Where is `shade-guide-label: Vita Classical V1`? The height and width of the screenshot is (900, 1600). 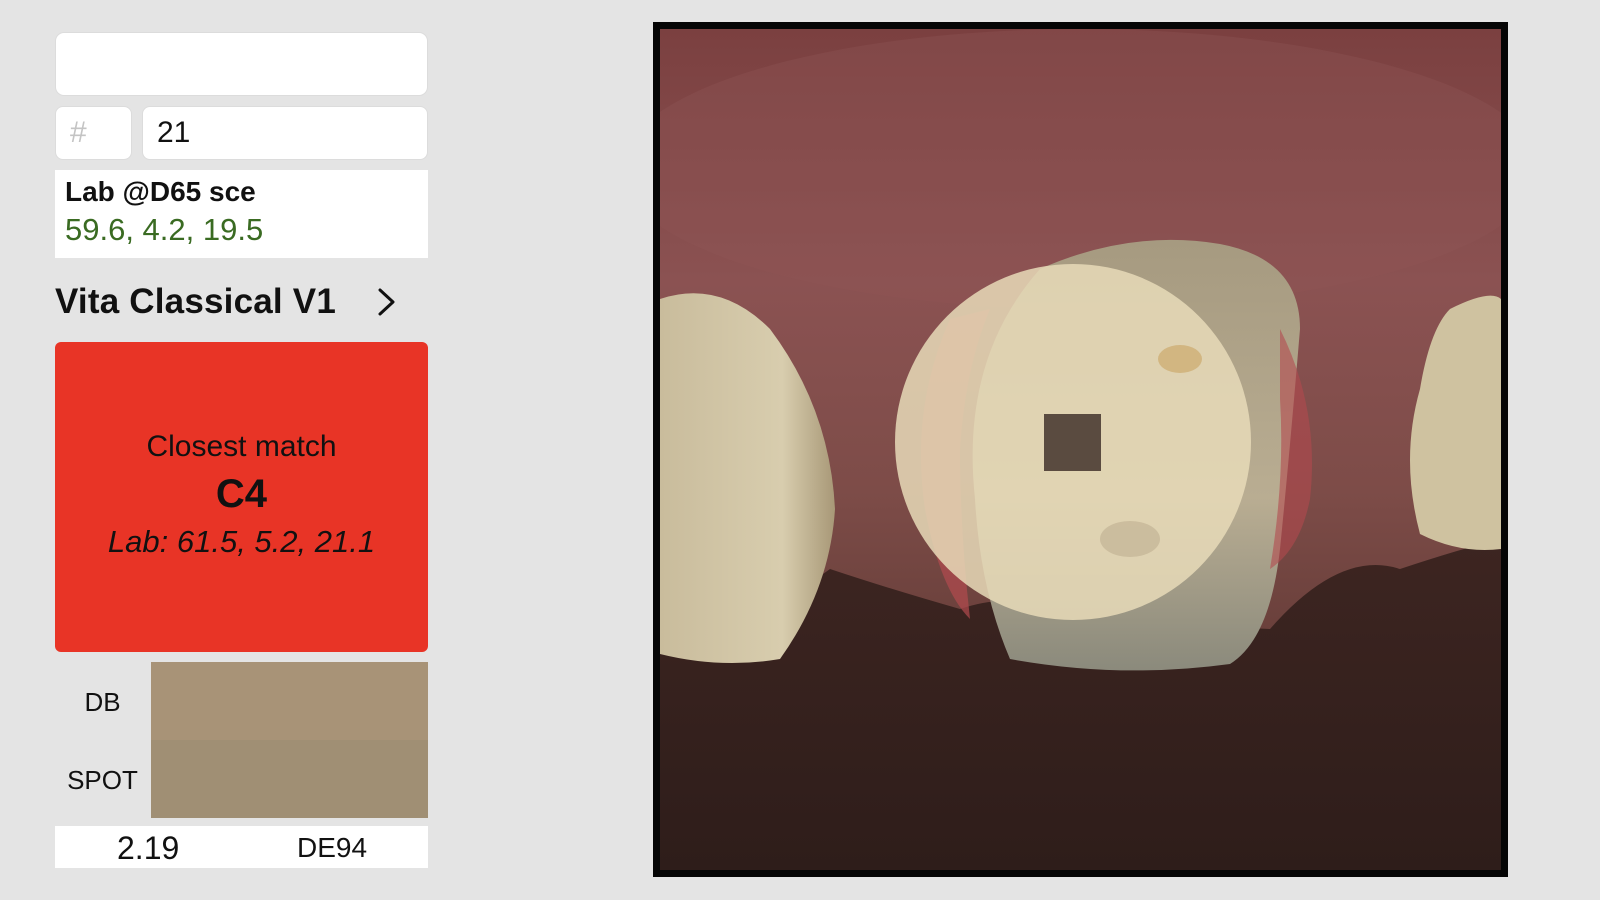 shade-guide-label: Vita Classical V1 is located at coordinates (195, 301).